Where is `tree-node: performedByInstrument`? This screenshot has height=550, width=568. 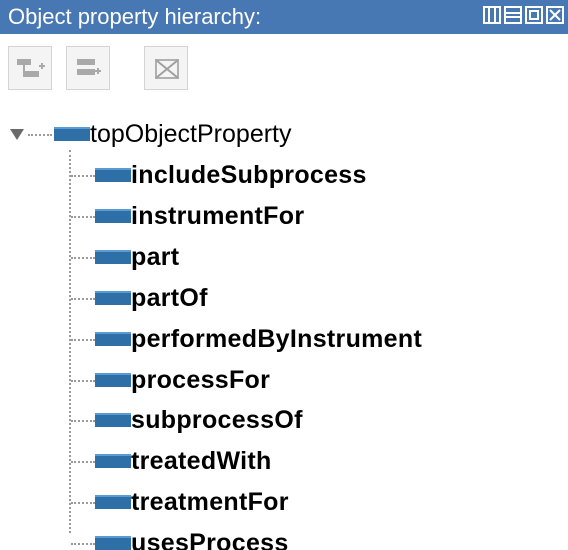
tree-node: performedByInstrument is located at coordinates (284, 340).